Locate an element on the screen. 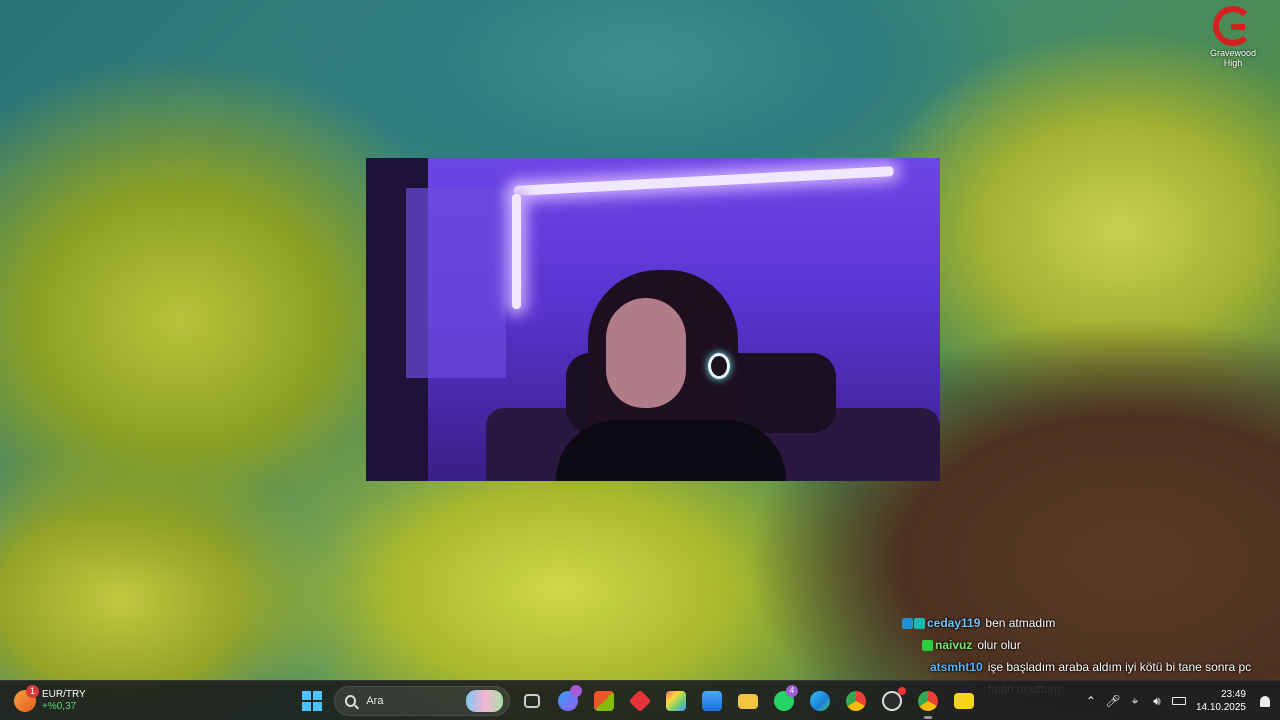 The width and height of the screenshot is (1280, 720). colorful-app-button is located at coordinates (676, 701).